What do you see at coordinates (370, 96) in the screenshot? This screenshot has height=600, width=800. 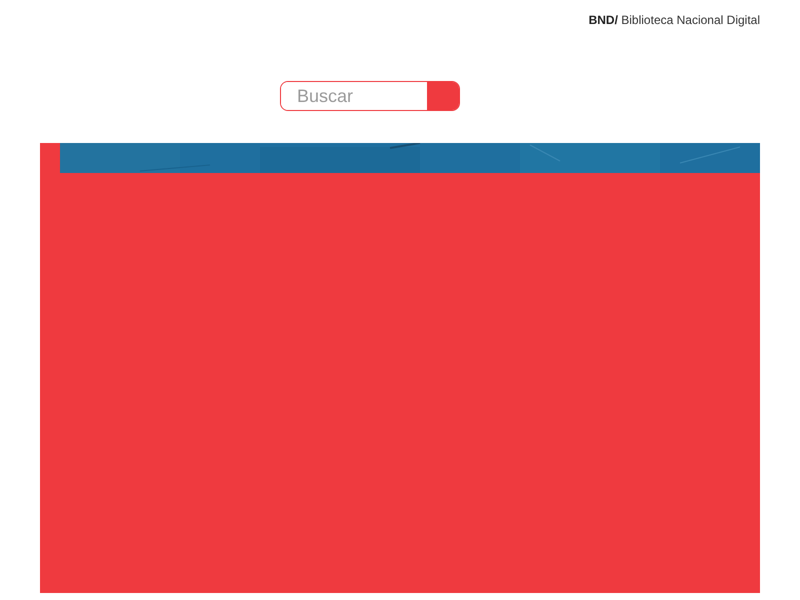 I see `search-field: Buscar` at bounding box center [370, 96].